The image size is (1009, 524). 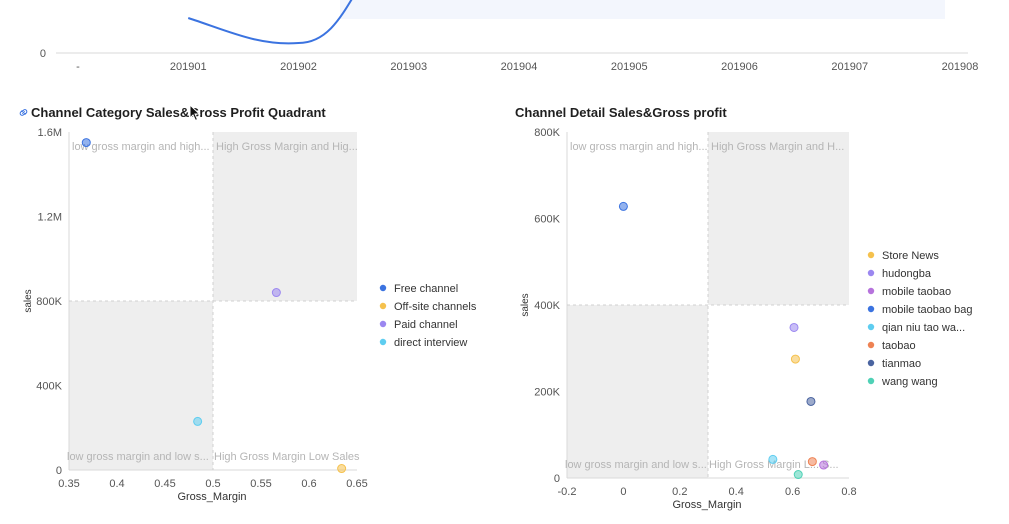 What do you see at coordinates (679, 492) in the screenshot?
I see `x-tick-label: 0.2` at bounding box center [679, 492].